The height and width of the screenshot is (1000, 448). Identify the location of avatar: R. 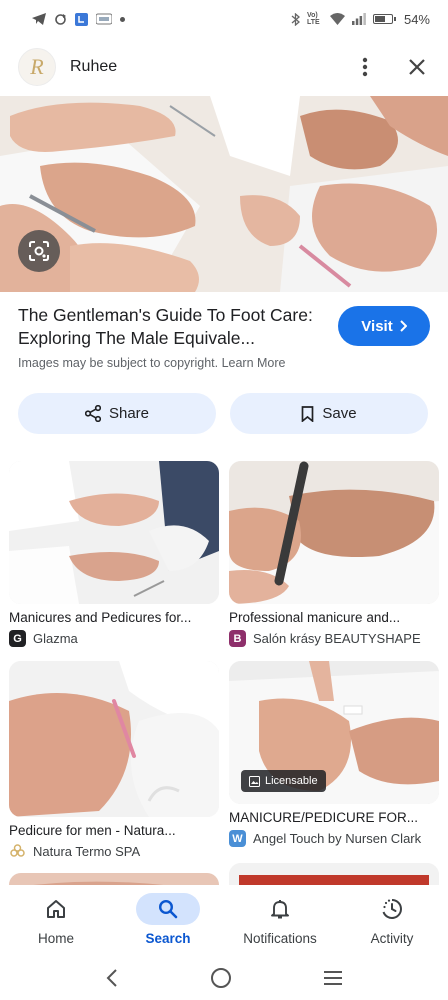
(37, 67).